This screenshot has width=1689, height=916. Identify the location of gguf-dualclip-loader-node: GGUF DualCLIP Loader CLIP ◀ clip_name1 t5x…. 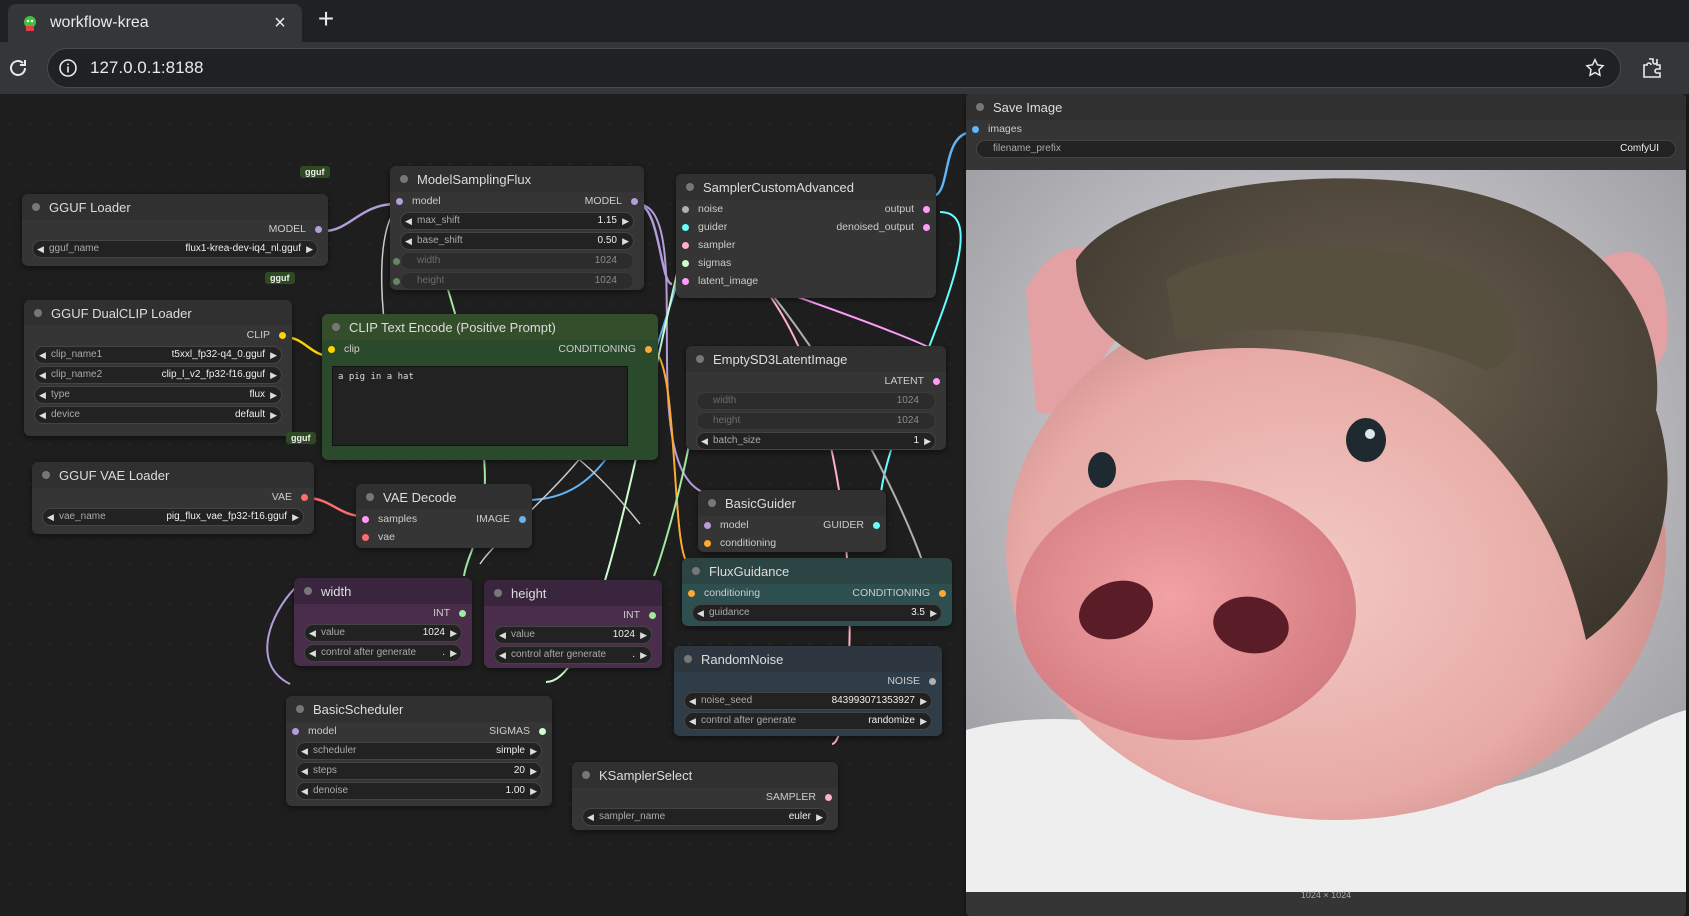
(158, 368).